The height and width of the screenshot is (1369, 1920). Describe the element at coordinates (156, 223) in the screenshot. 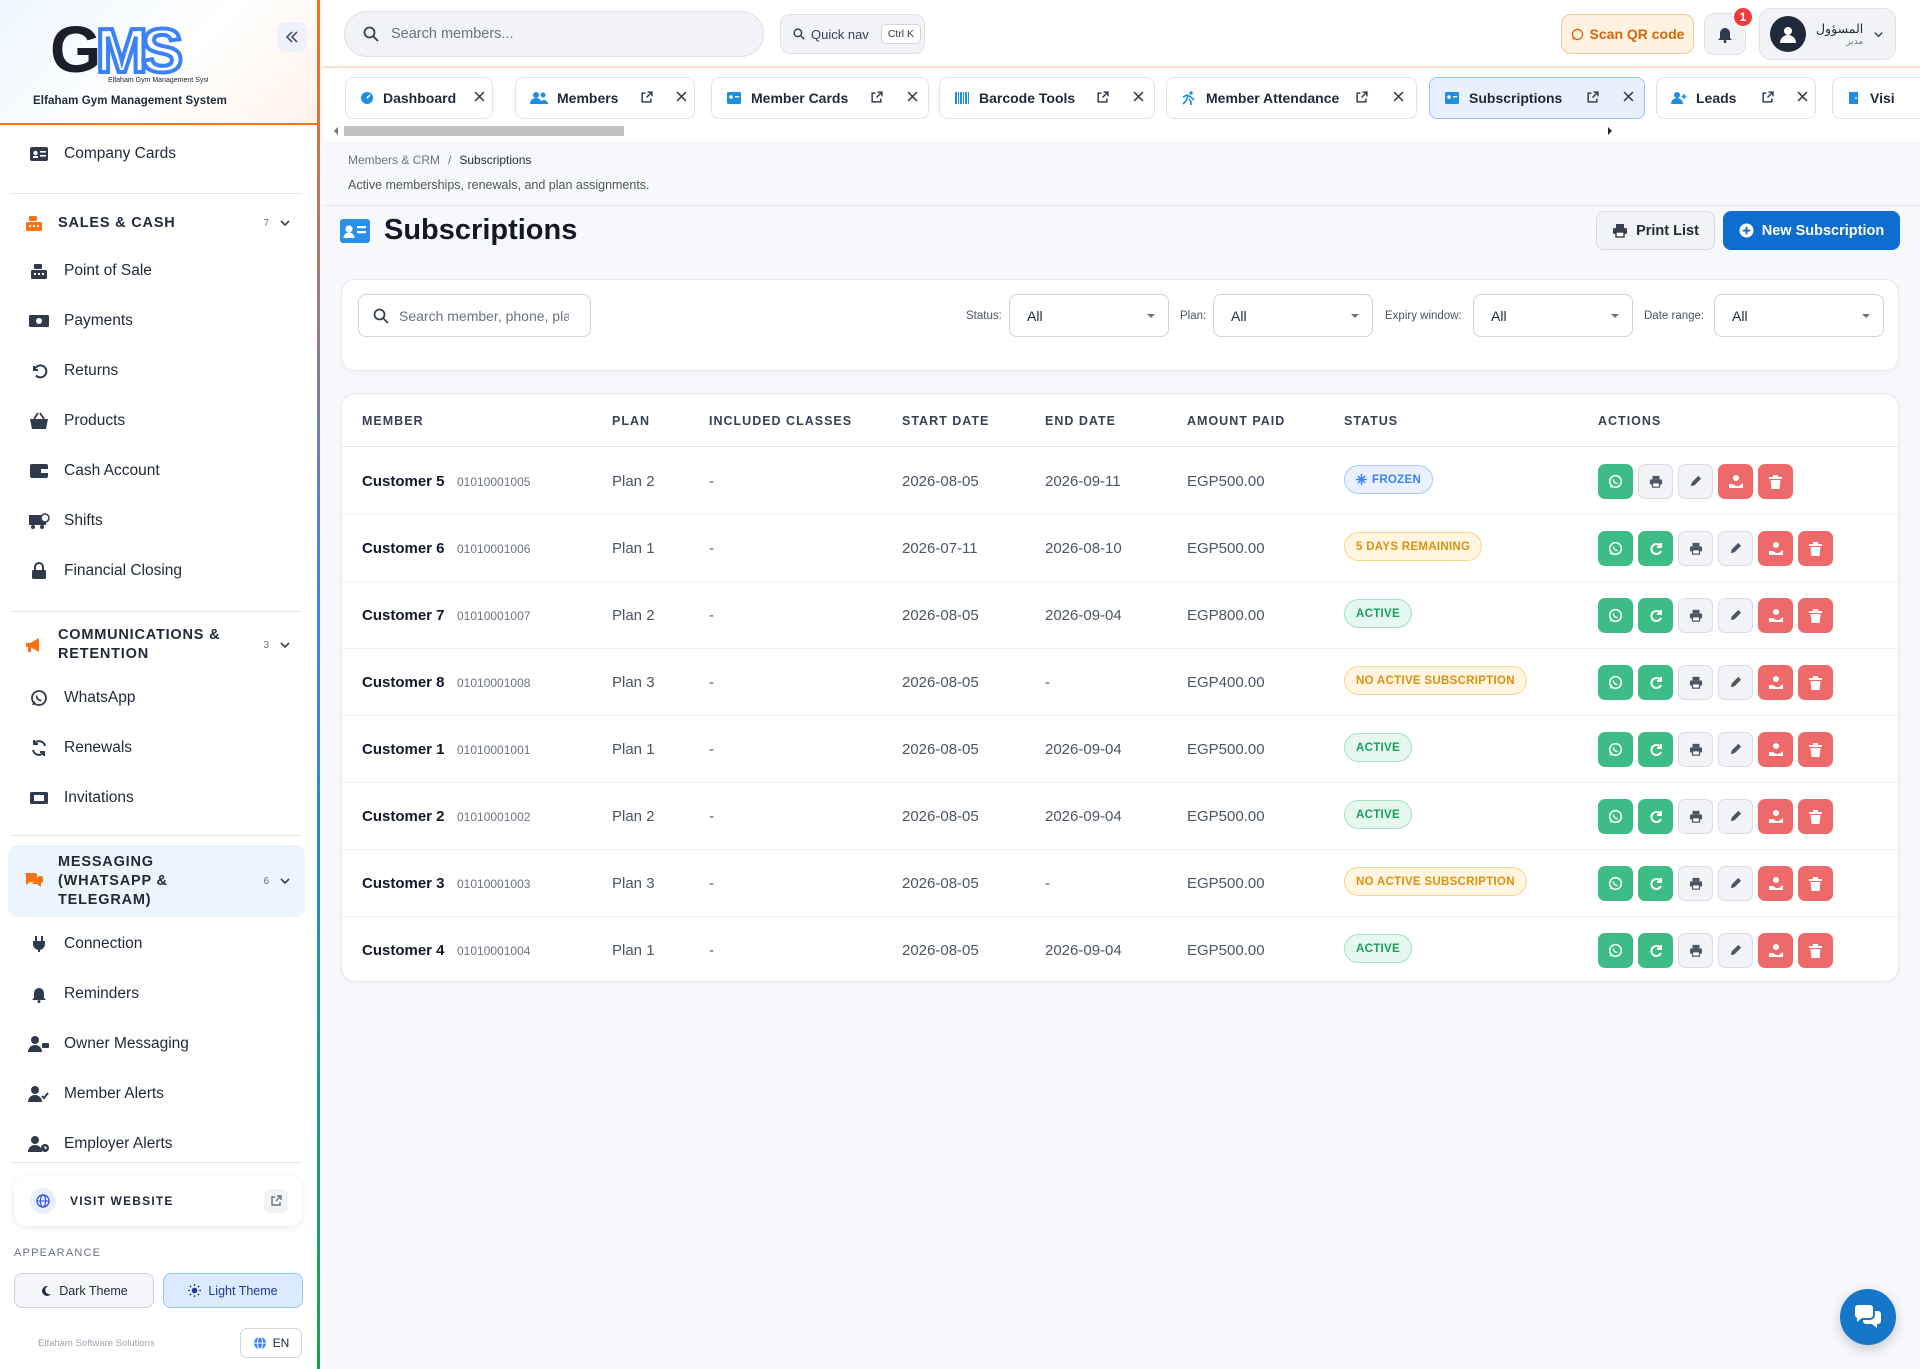

I see `section-sales-cash: SALES & CASH 7` at that location.